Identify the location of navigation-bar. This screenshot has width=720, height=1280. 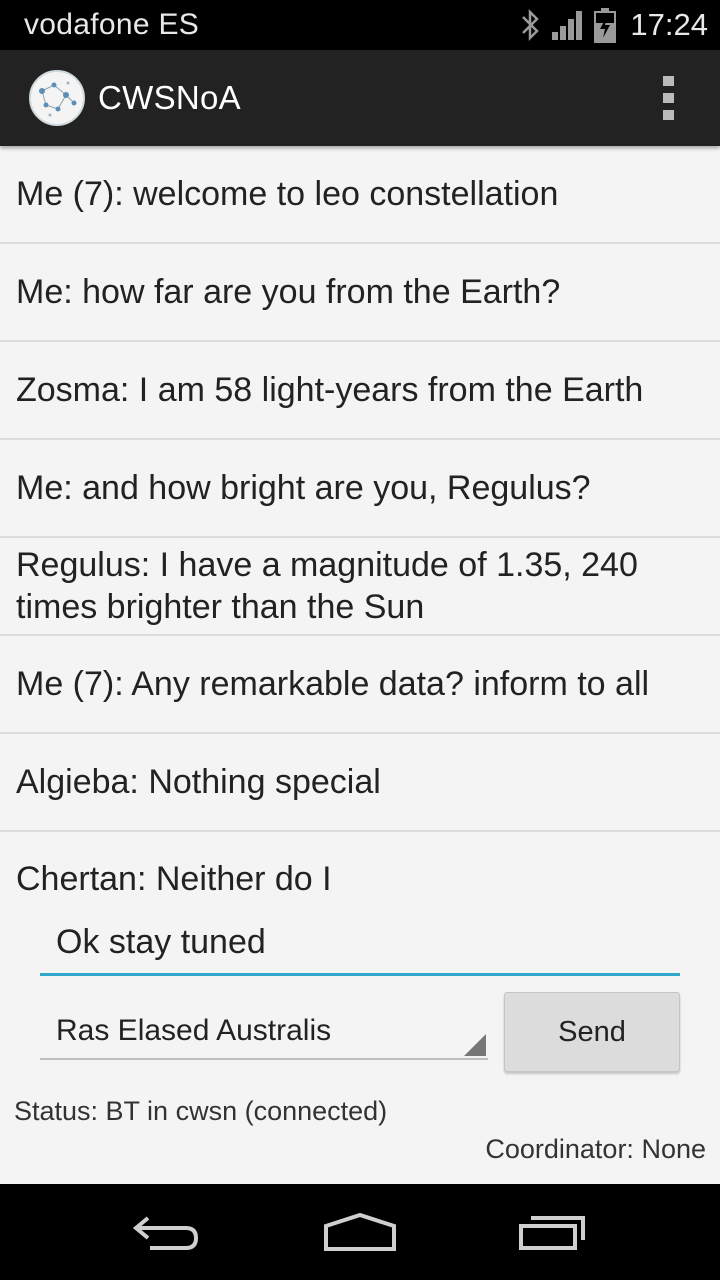
(360, 1232).